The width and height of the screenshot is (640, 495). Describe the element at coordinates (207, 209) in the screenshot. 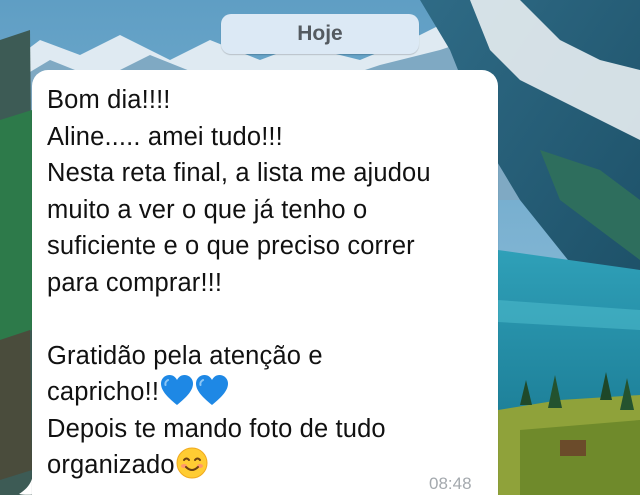

I see `message-line: muito a ver o que já tenho o` at that location.